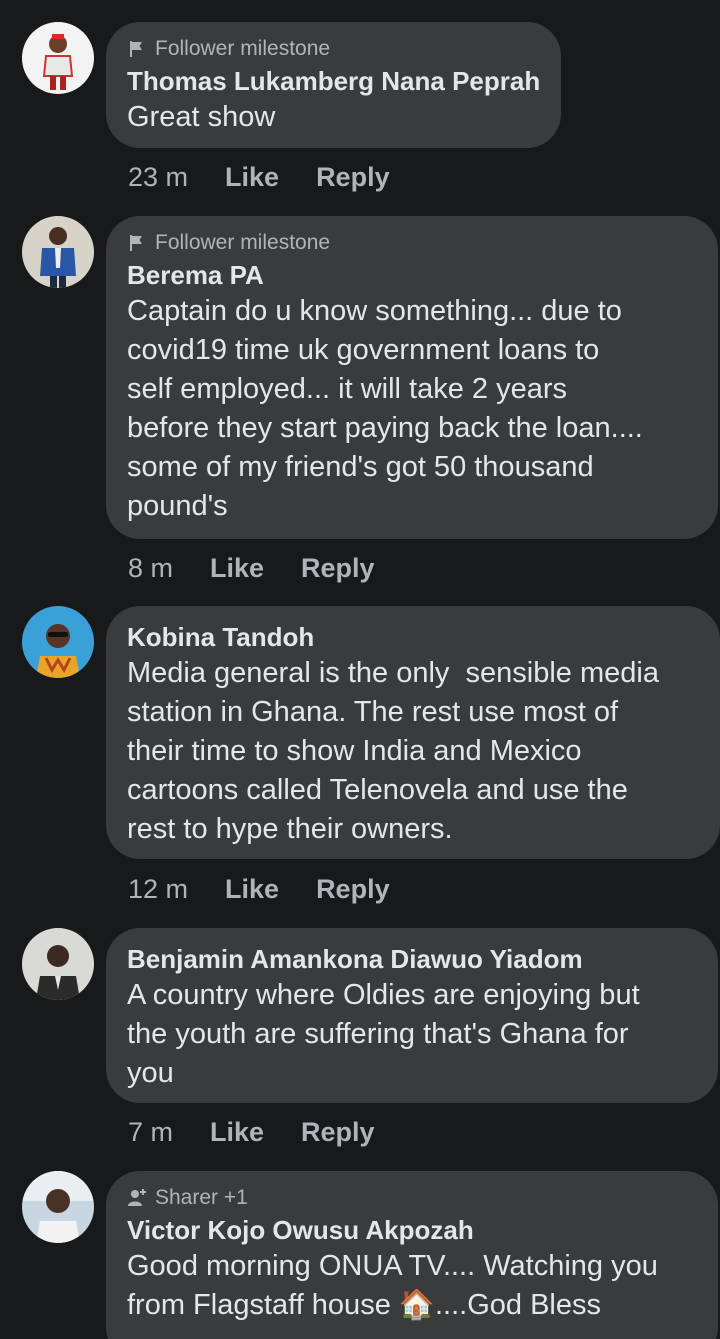 The height and width of the screenshot is (1339, 720). What do you see at coordinates (201, 117) in the screenshot?
I see `comment-text: Great show` at bounding box center [201, 117].